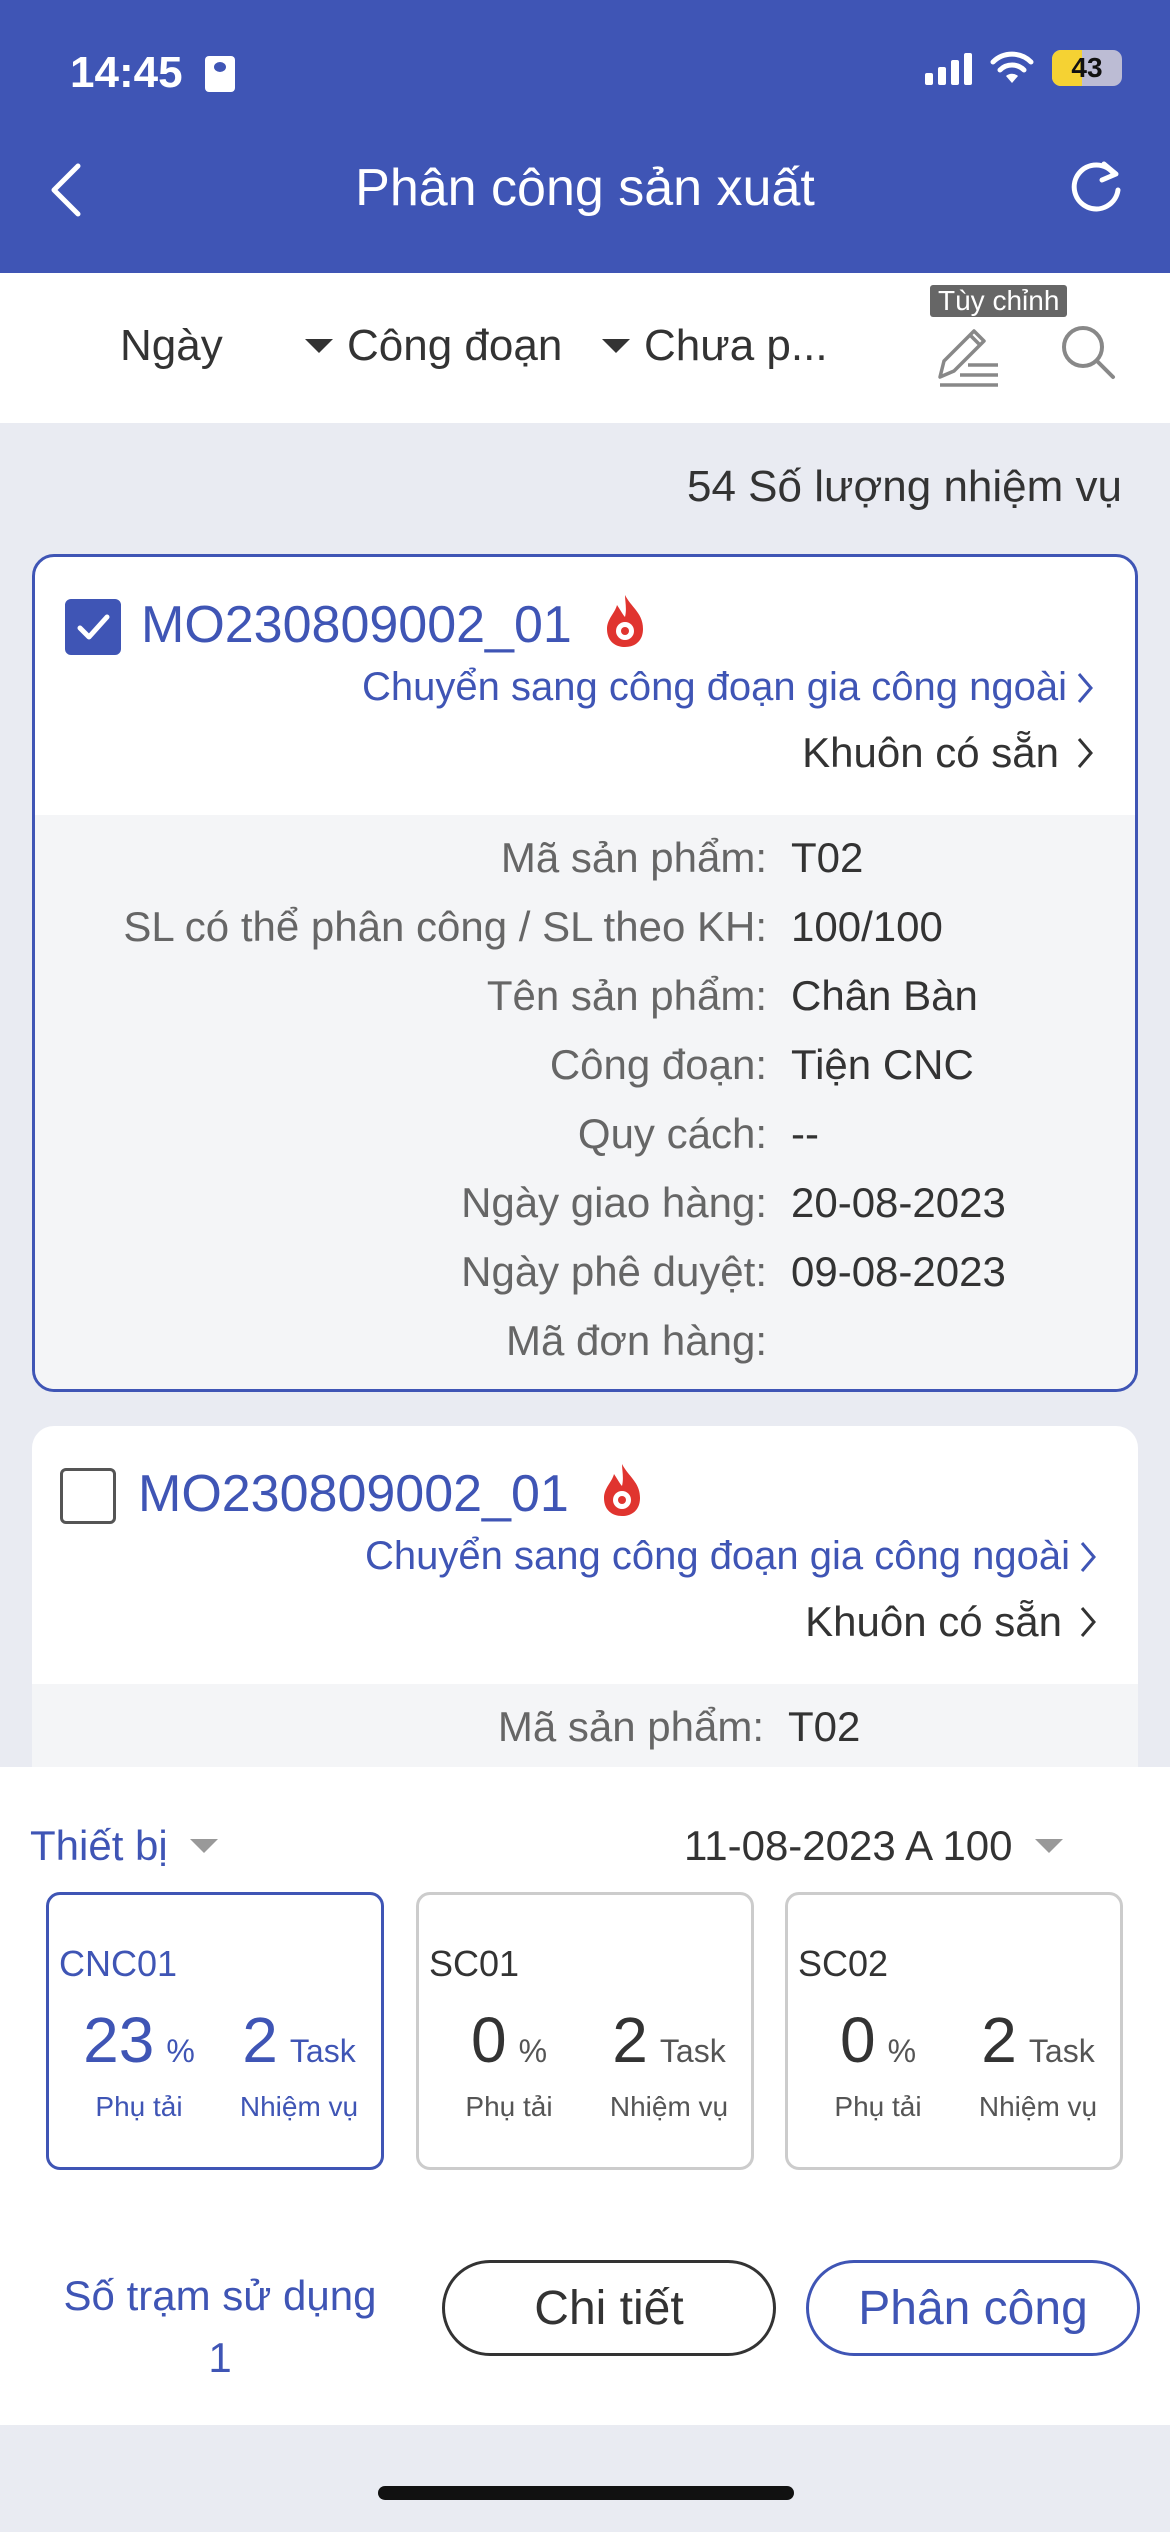  I want to click on wifi-icon, so click(1012, 67).